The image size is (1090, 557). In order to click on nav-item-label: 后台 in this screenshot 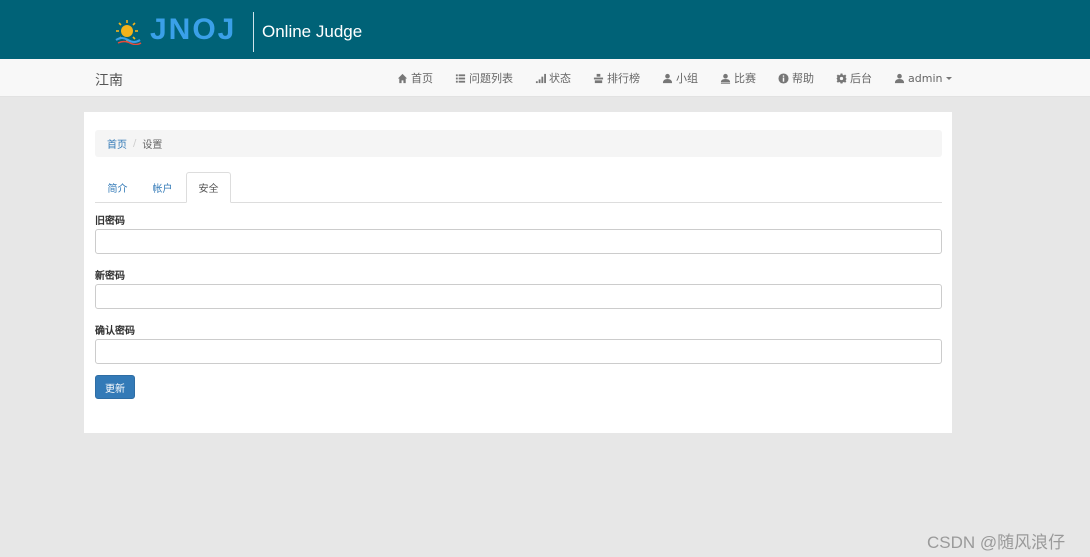, I will do `click(861, 78)`.